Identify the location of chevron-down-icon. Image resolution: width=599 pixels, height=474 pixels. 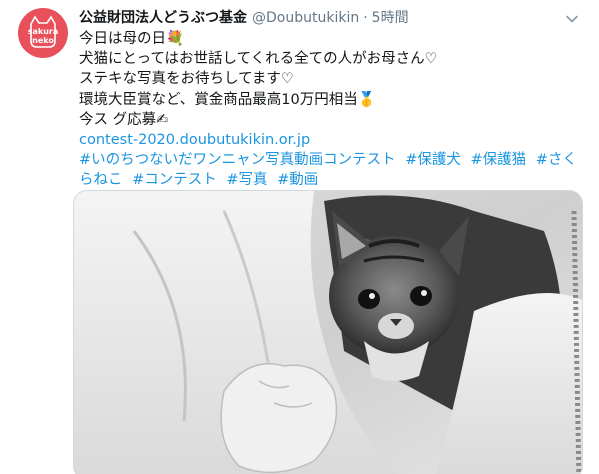
(572, 18).